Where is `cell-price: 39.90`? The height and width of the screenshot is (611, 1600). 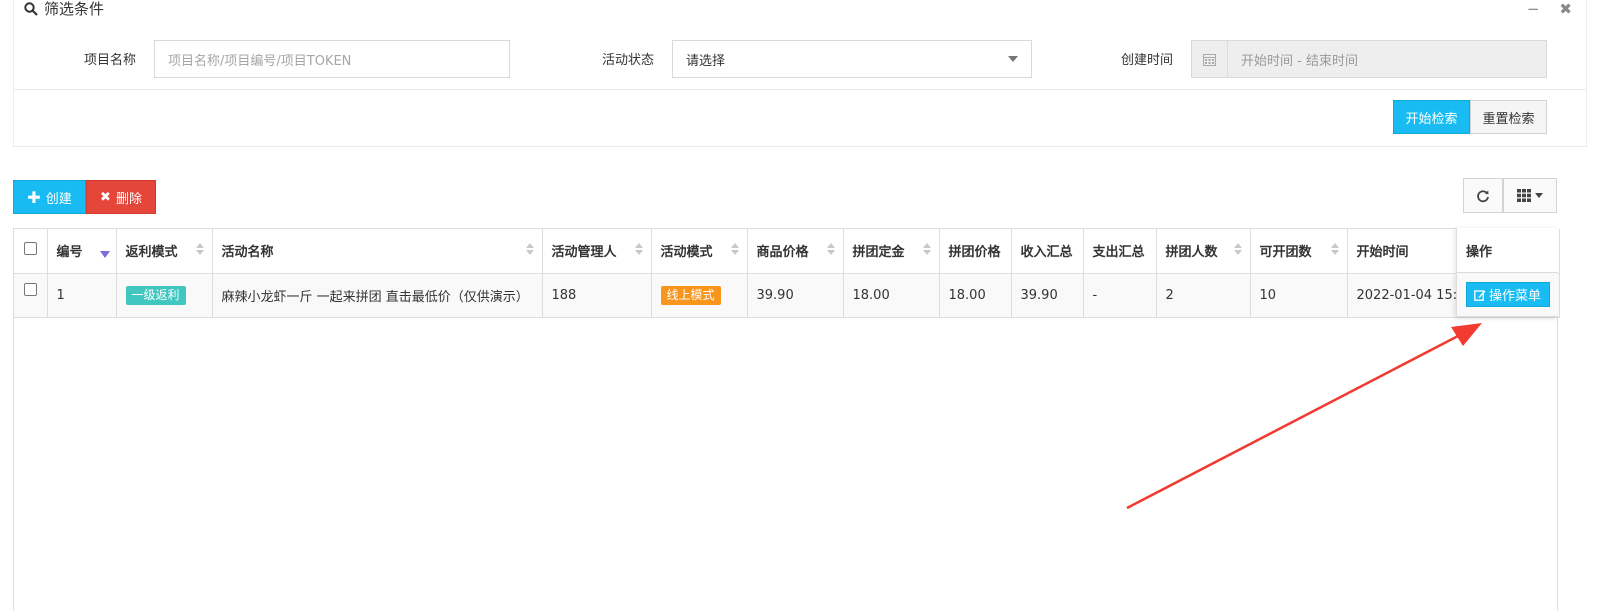
cell-price: 39.90 is located at coordinates (795, 295).